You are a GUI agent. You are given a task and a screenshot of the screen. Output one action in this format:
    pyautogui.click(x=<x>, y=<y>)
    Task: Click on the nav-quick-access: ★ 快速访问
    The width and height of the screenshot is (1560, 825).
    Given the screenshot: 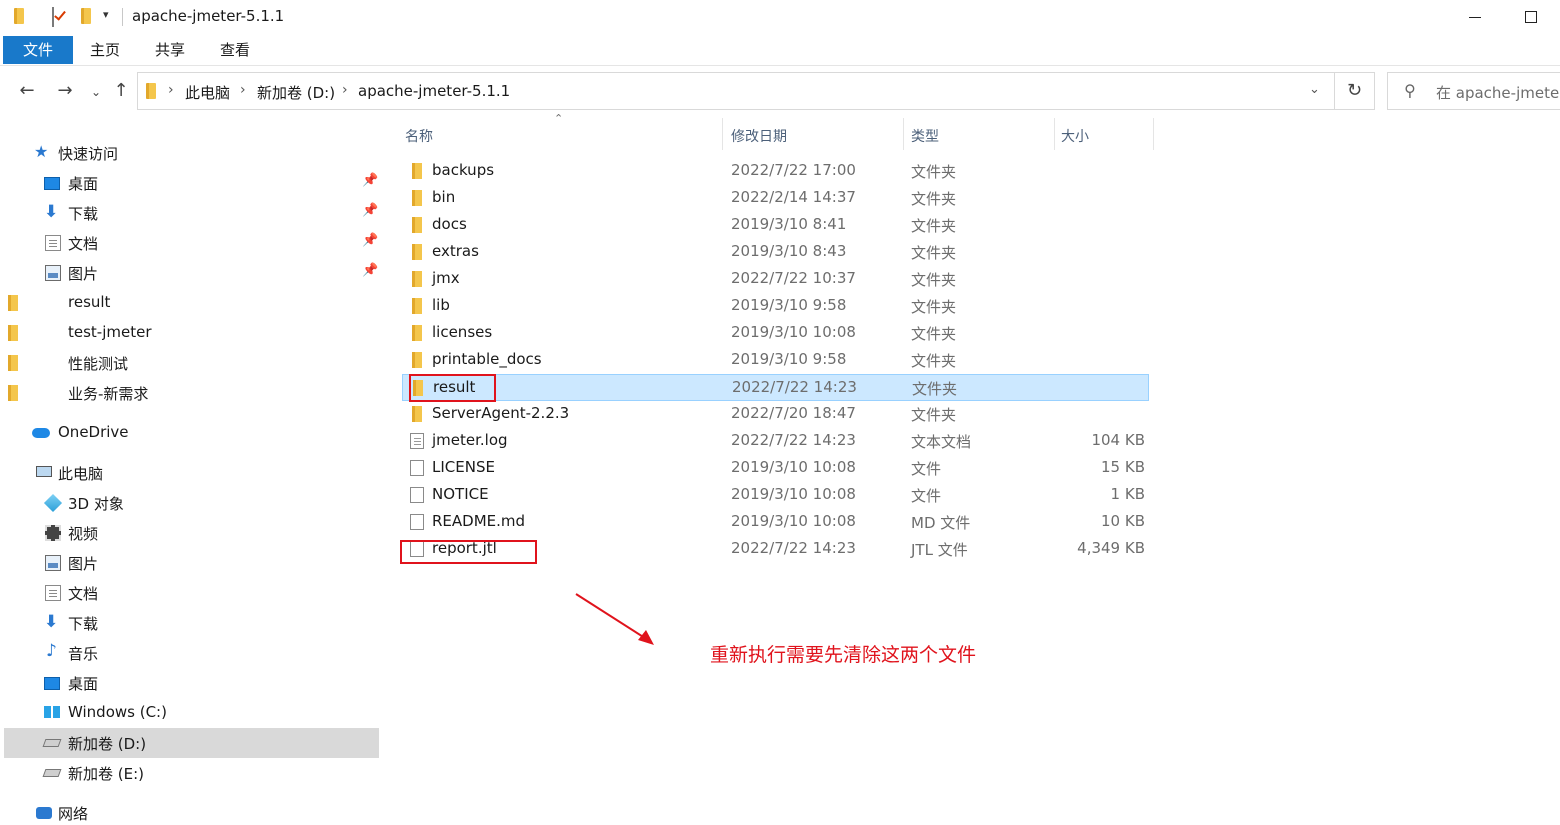 What is the action you would take?
    pyautogui.click(x=191, y=153)
    